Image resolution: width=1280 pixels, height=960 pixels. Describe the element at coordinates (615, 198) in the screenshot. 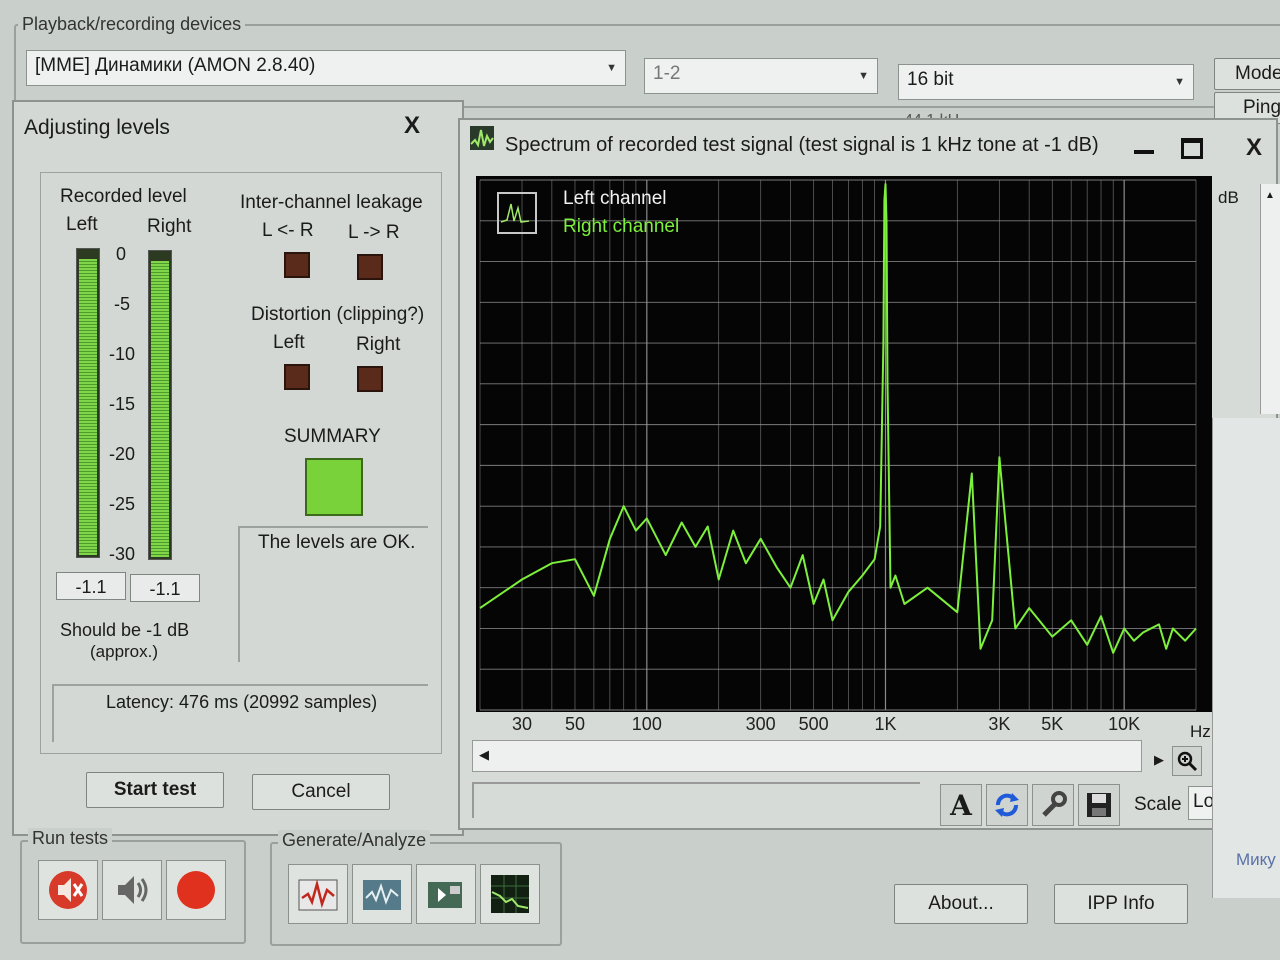

I see `legend-left-channel: Left channel` at that location.